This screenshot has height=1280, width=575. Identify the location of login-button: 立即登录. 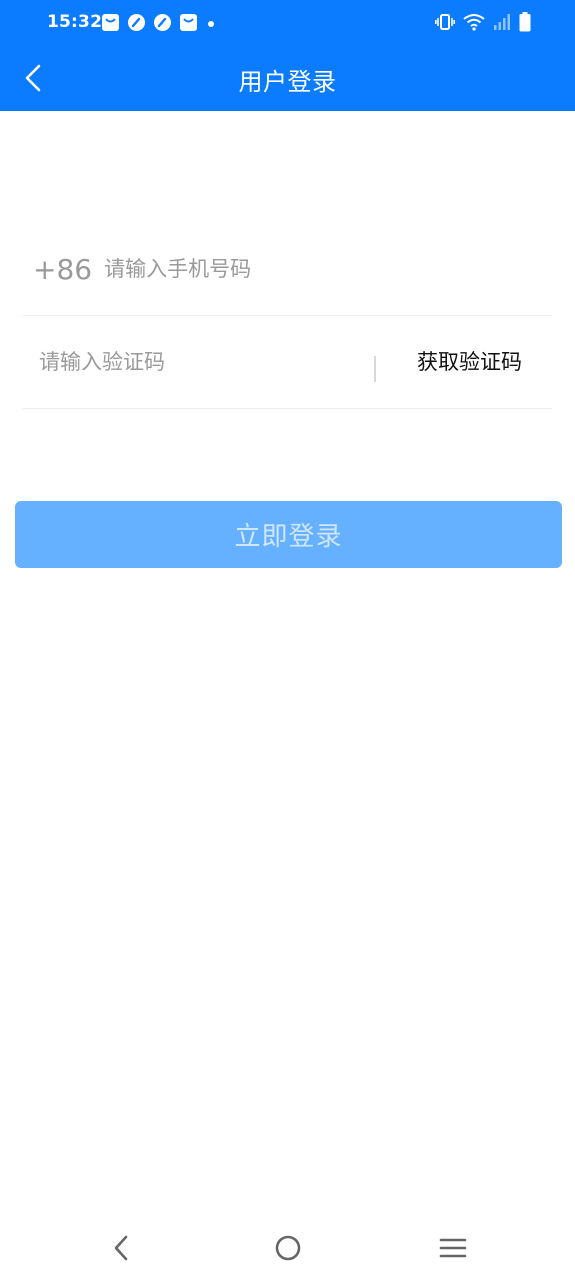
(288, 534).